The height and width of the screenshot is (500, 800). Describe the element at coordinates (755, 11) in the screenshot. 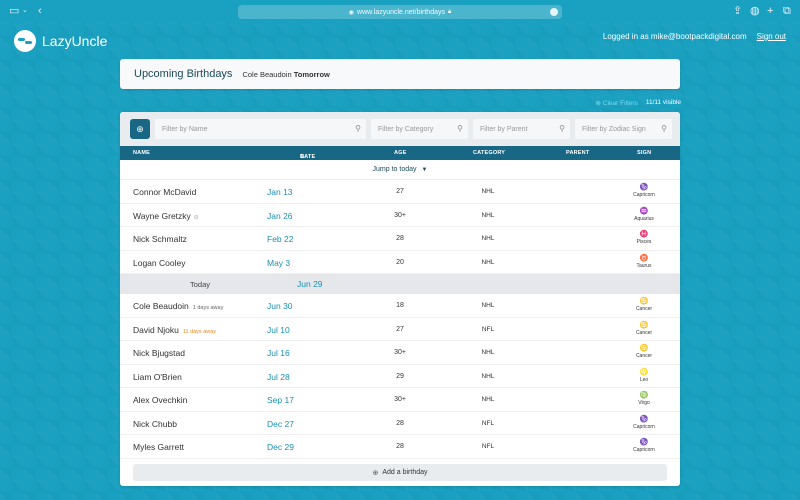

I see `password-icon: ◍` at that location.